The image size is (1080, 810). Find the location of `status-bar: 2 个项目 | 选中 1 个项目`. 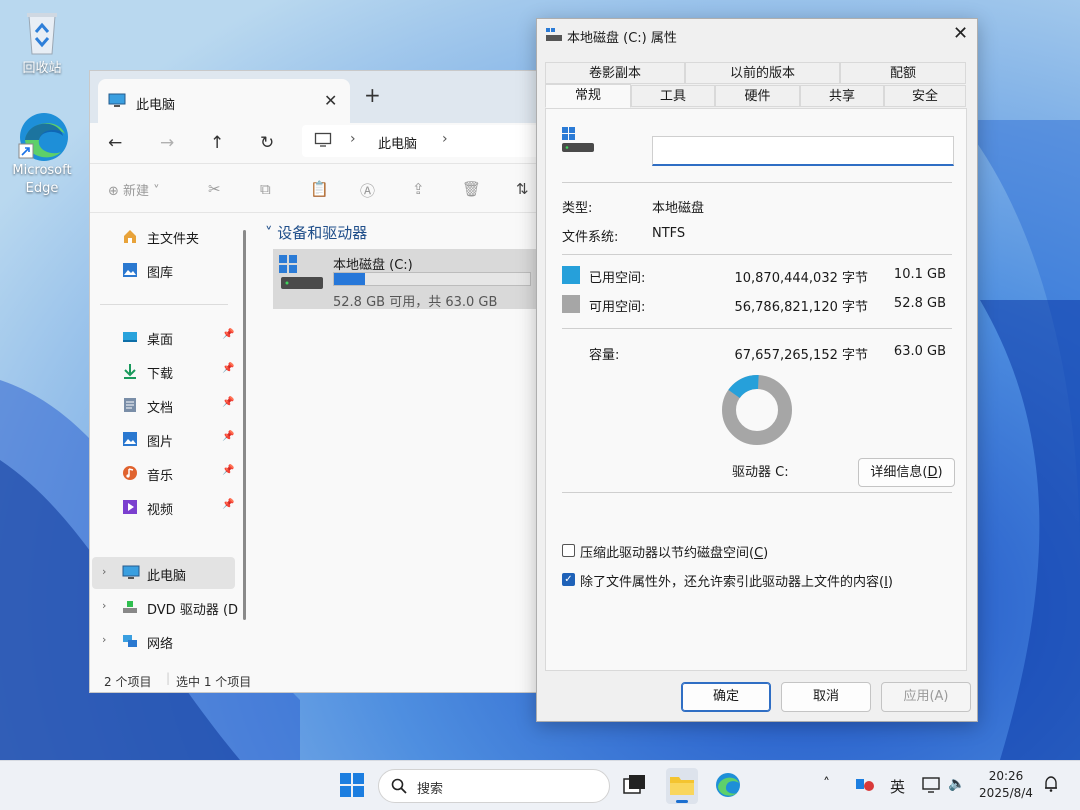

status-bar: 2 个项目 | 选中 1 个项目 is located at coordinates (319, 680).